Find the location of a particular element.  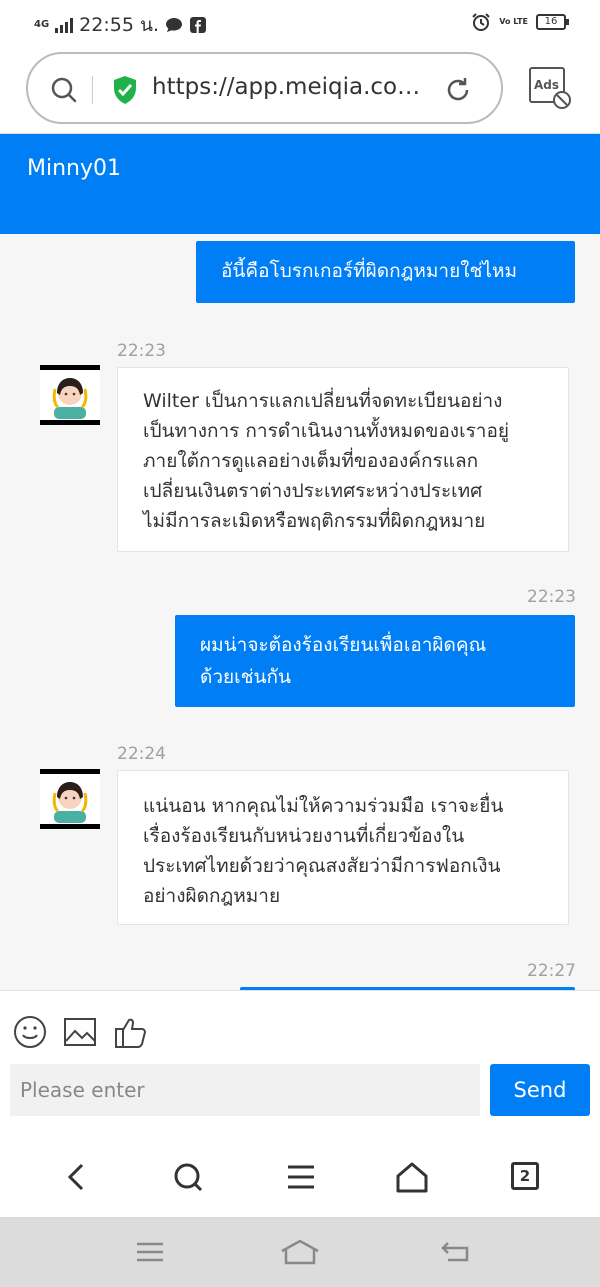

ads-label: Ads is located at coordinates (547, 85).